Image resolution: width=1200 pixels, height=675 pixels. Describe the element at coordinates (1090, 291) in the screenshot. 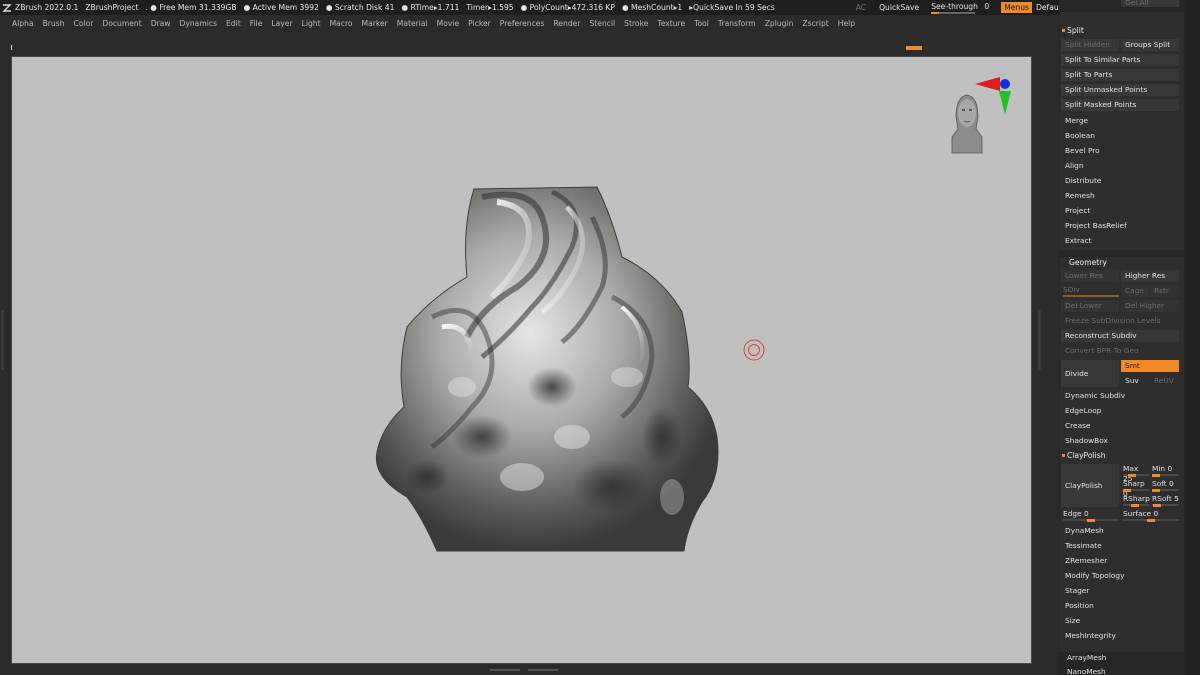

I see `sdiv-slider: SDiv` at that location.